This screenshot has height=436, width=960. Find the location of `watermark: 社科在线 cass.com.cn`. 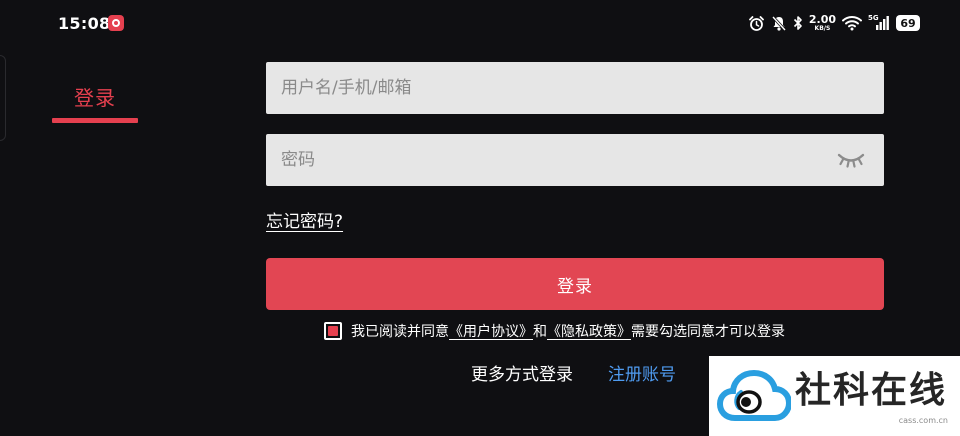

watermark: 社科在线 cass.com.cn is located at coordinates (834, 396).